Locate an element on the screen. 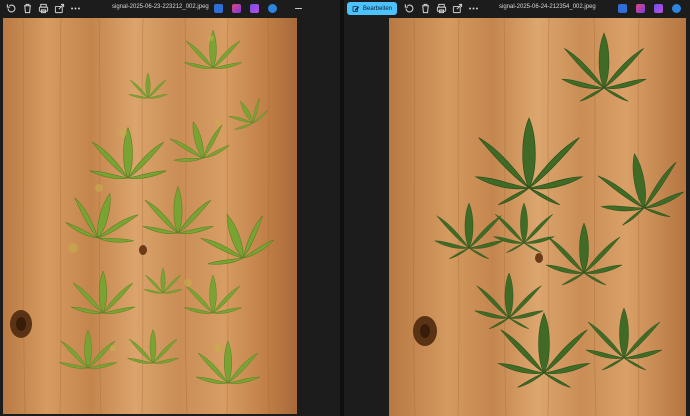 The image size is (690, 416). edit-button-label: Bearbeiten is located at coordinates (378, 8).